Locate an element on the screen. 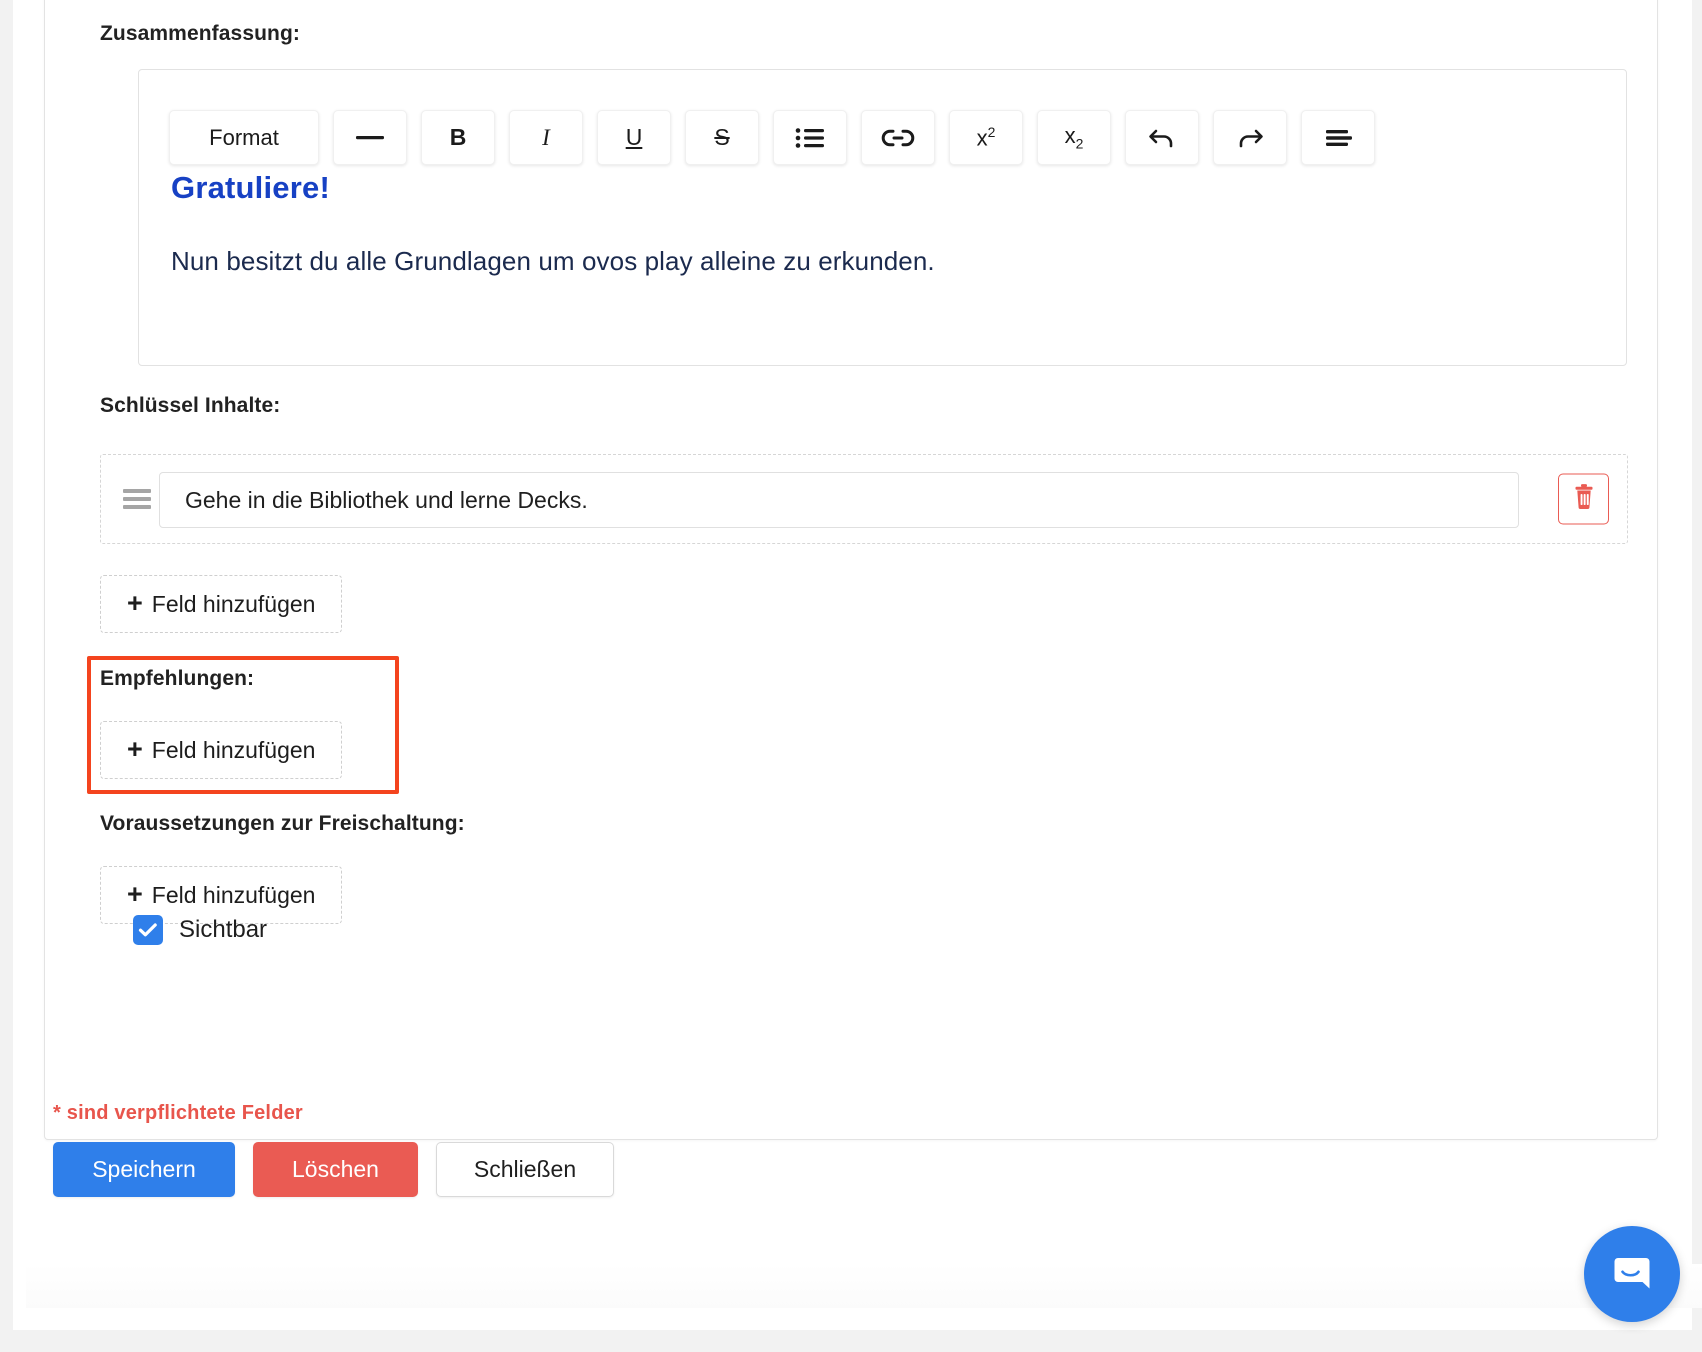 The height and width of the screenshot is (1352, 1702). list-icon is located at coordinates (810, 138).